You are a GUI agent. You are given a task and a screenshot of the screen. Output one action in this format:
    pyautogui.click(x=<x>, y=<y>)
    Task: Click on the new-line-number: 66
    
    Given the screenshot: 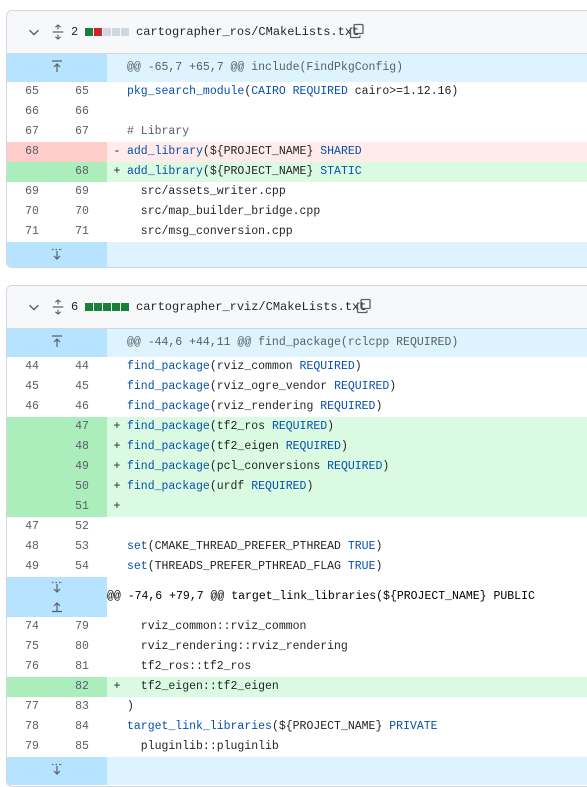 What is the action you would take?
    pyautogui.click(x=82, y=112)
    